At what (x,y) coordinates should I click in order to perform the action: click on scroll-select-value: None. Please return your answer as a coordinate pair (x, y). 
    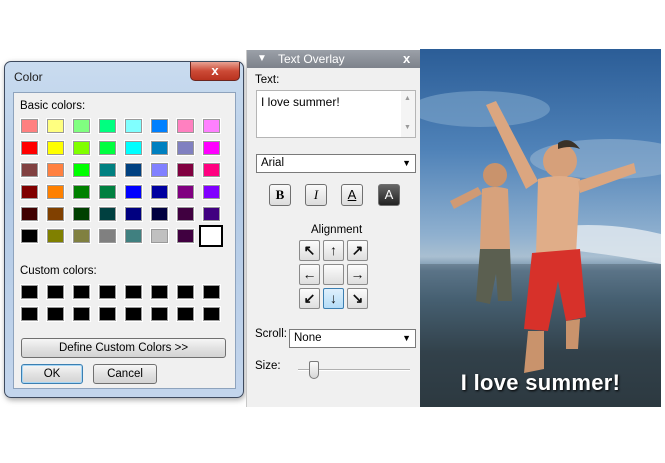
    Looking at the image, I should click on (308, 338).